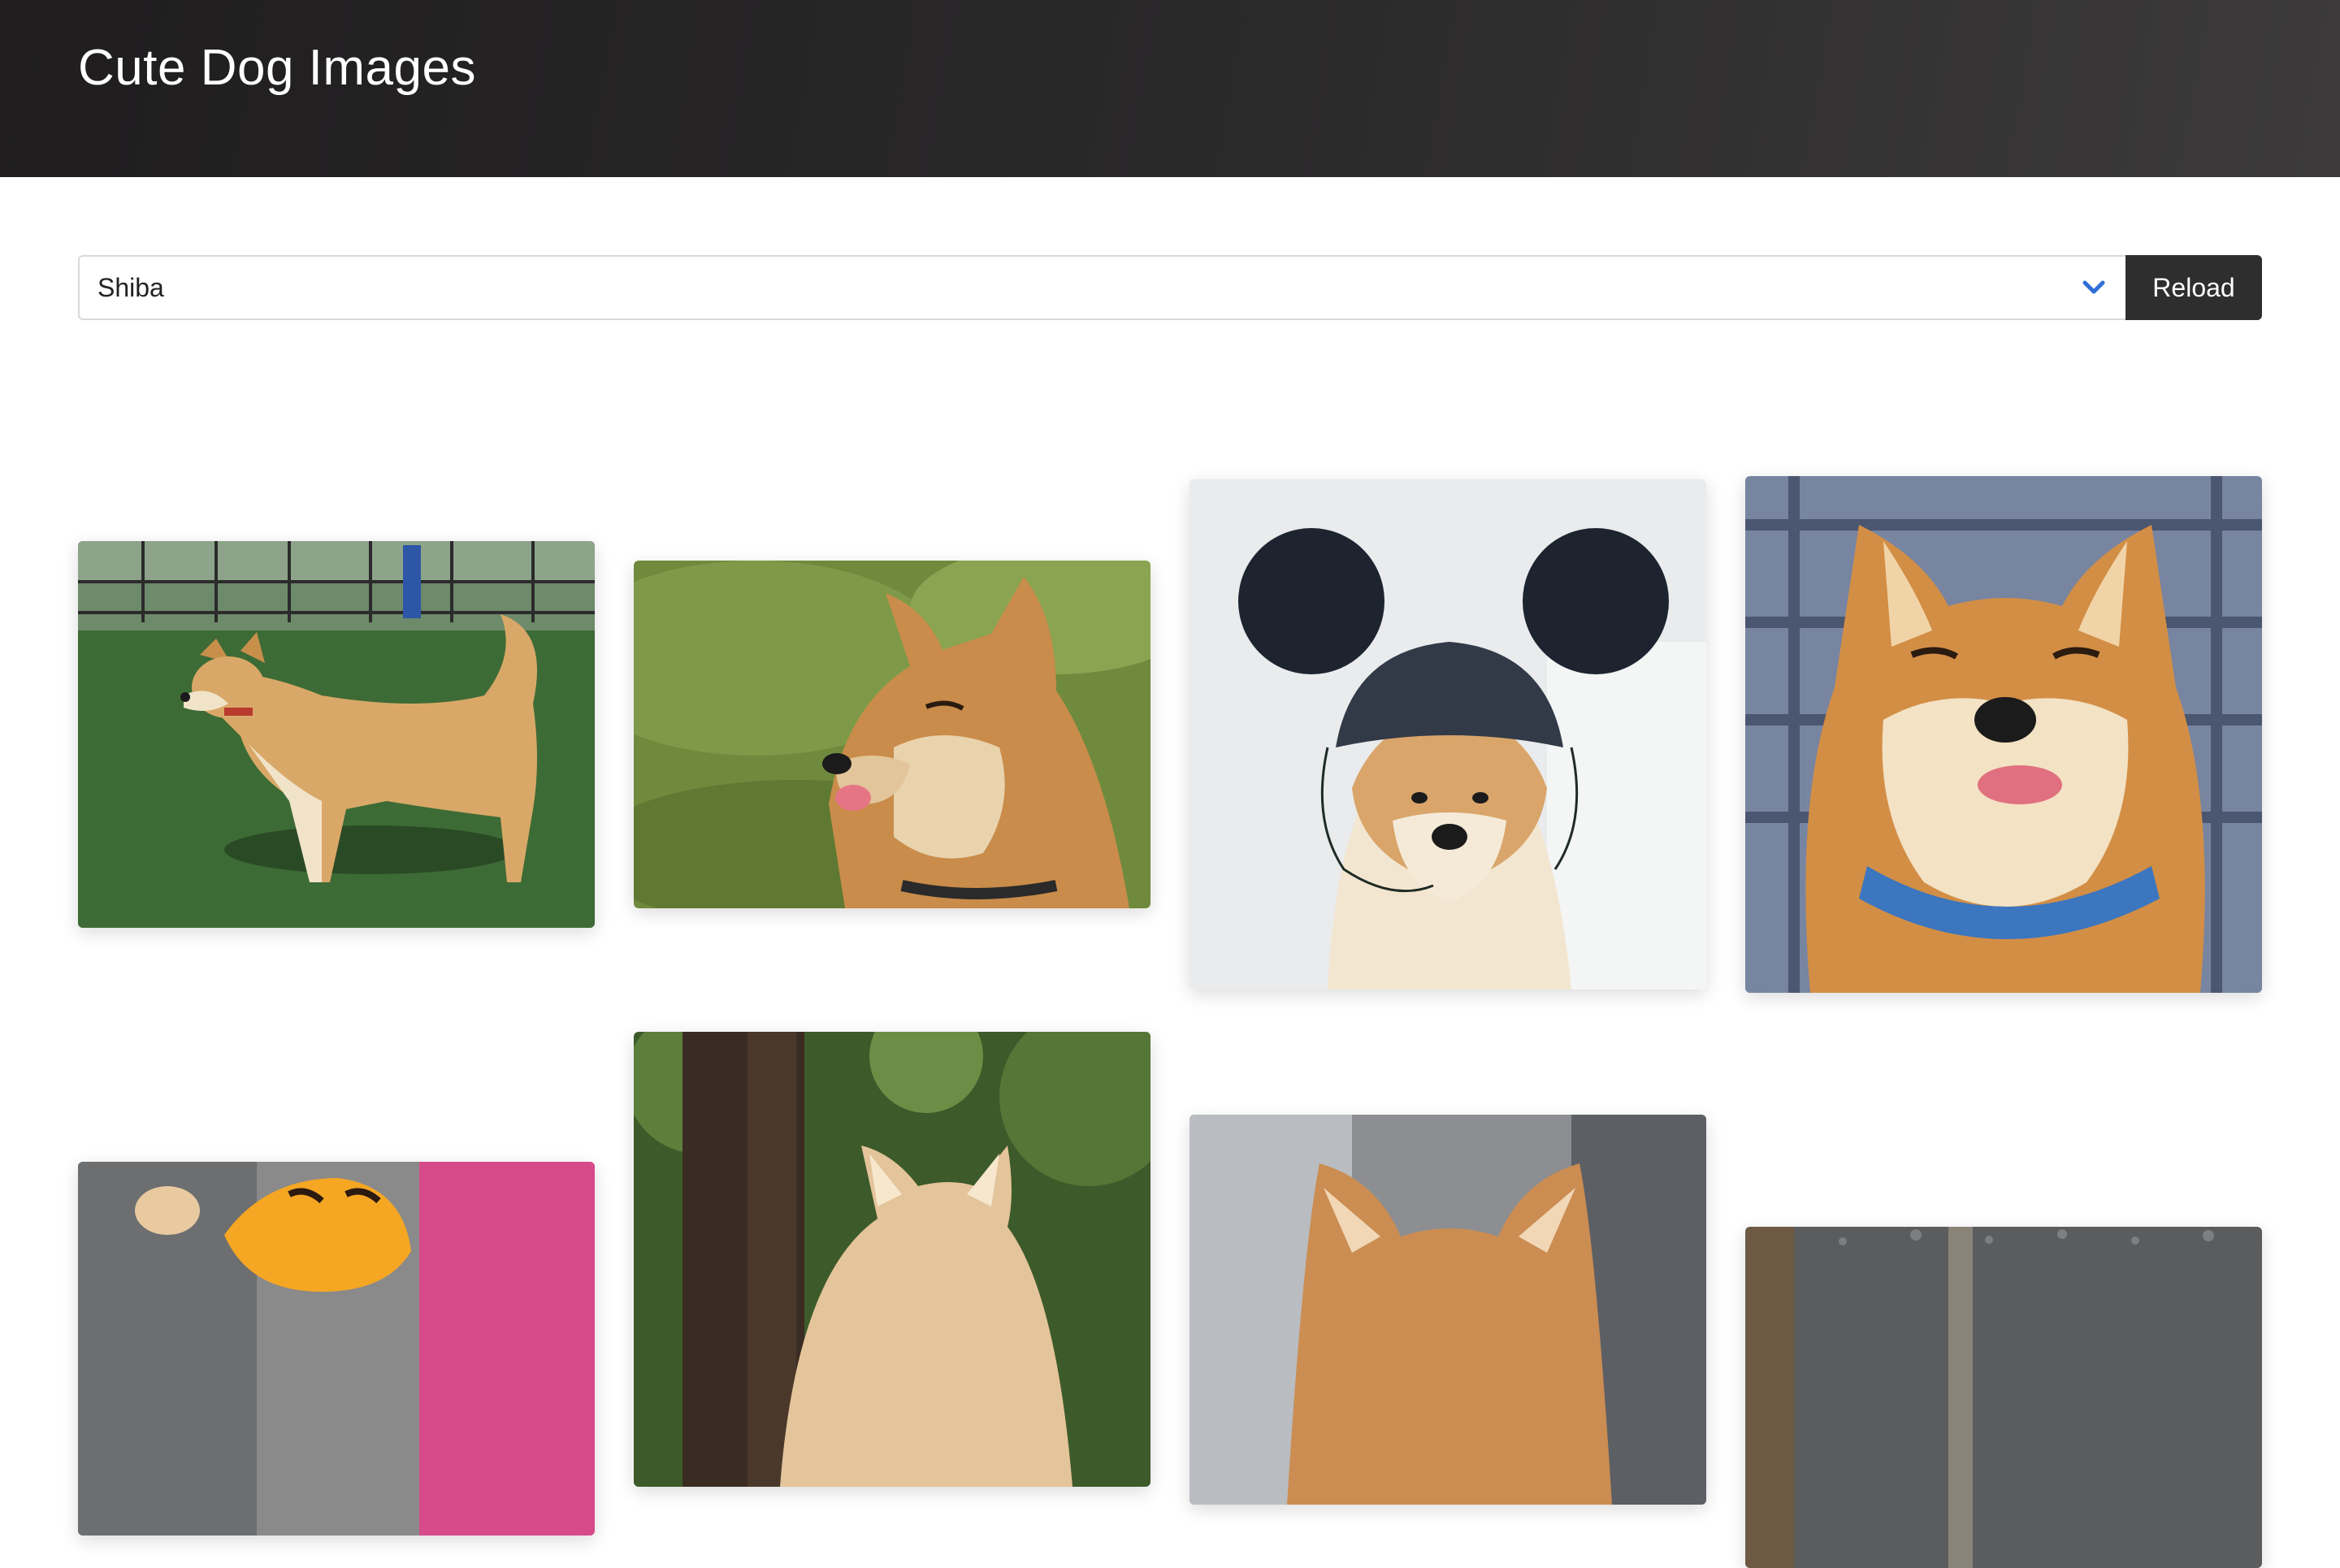 Image resolution: width=2340 pixels, height=1568 pixels. What do you see at coordinates (2194, 287) in the screenshot?
I see `reload-button: Reload` at bounding box center [2194, 287].